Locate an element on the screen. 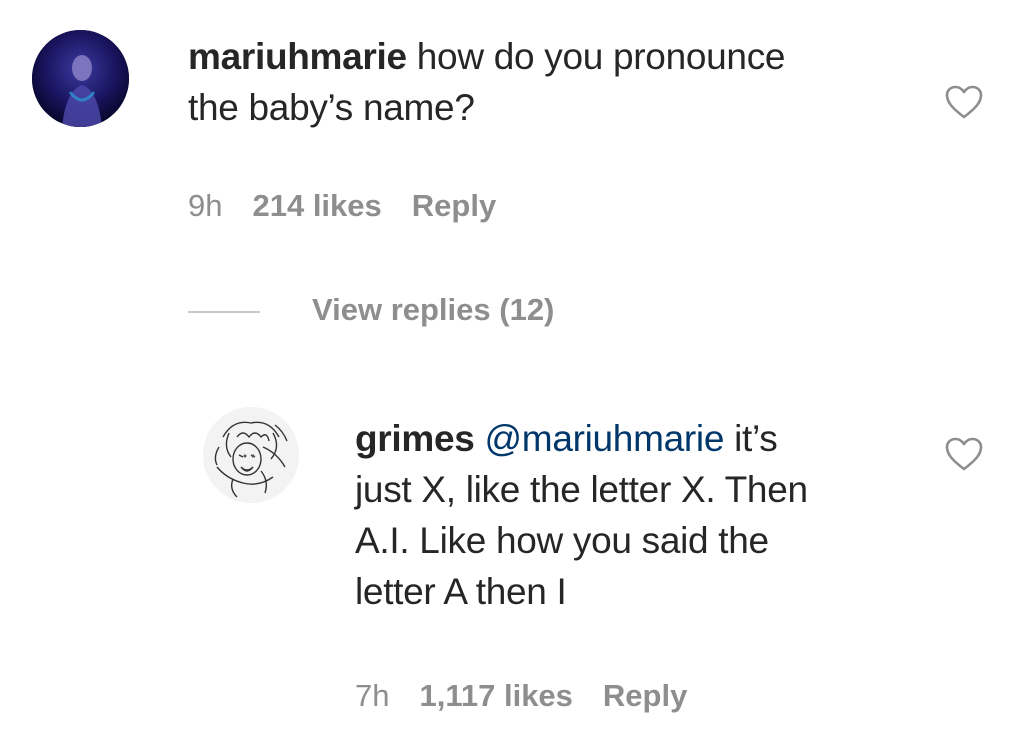 The width and height of the screenshot is (1024, 731). reply-avatar is located at coordinates (251, 455).